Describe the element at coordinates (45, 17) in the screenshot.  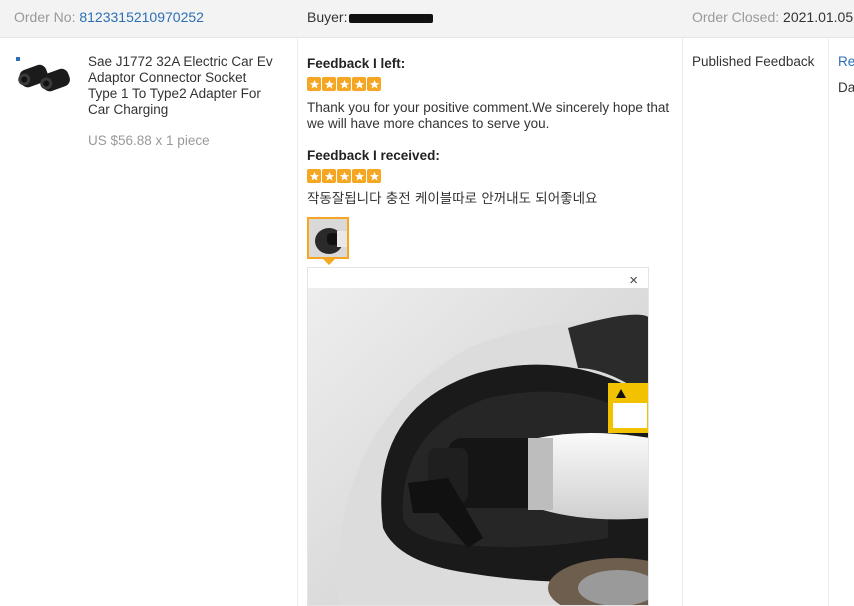
I see `order-label: Order No:` at that location.